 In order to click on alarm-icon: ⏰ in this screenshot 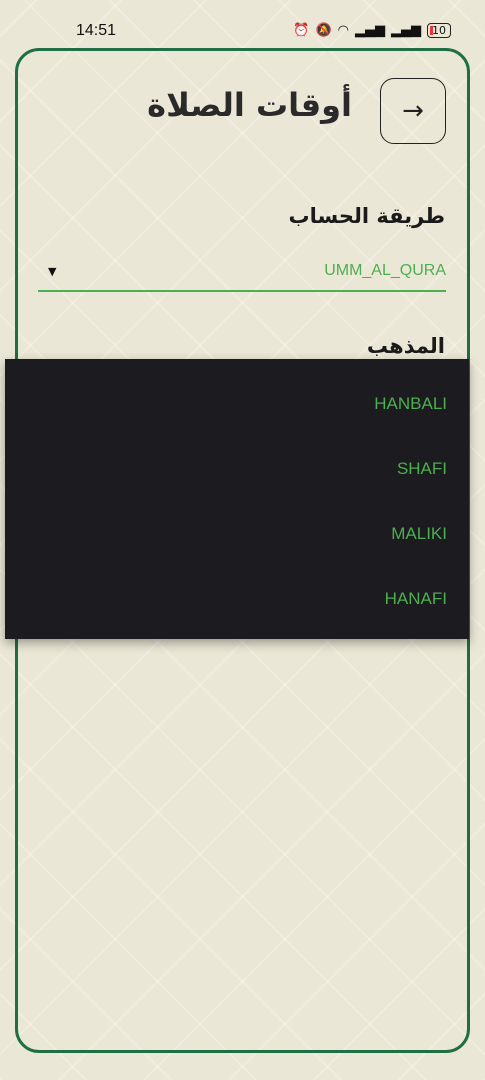, I will do `click(301, 30)`.